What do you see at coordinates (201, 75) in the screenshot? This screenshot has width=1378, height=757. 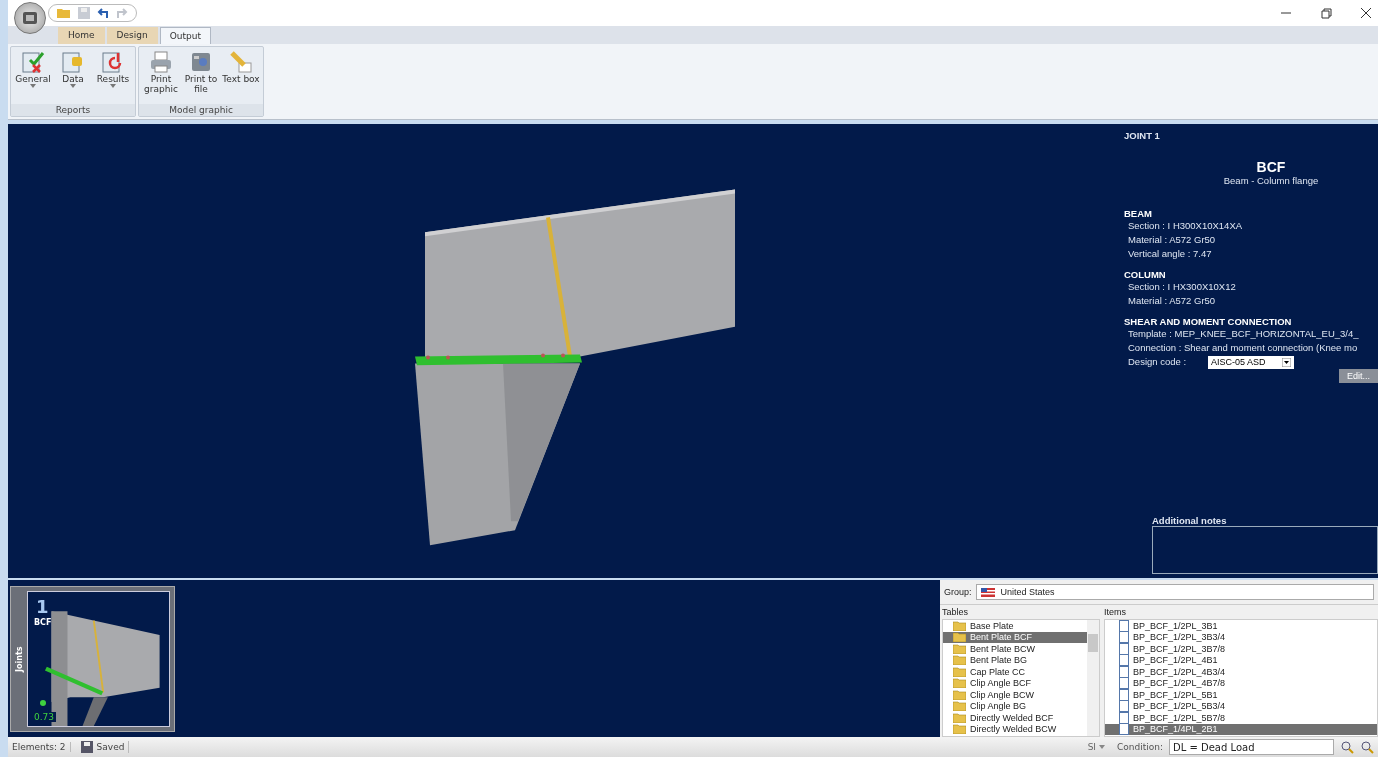 I see `ribbon-button: Print to file` at bounding box center [201, 75].